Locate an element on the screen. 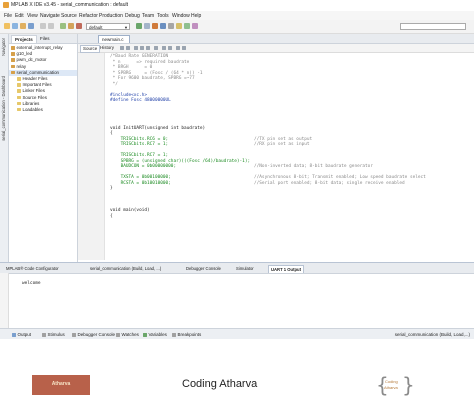  hold-reset-icon is located at coordinates (171, 26).